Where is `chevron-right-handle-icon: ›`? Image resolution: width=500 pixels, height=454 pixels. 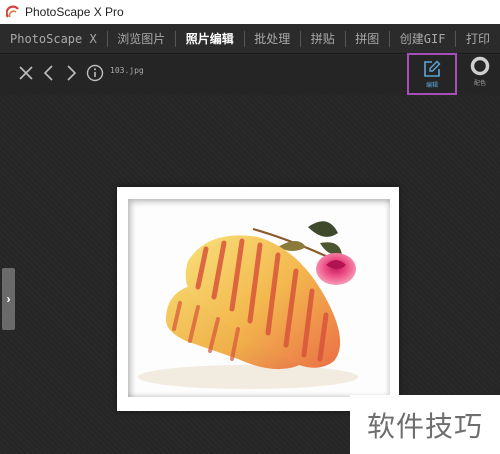 chevron-right-handle-icon: › is located at coordinates (8, 299).